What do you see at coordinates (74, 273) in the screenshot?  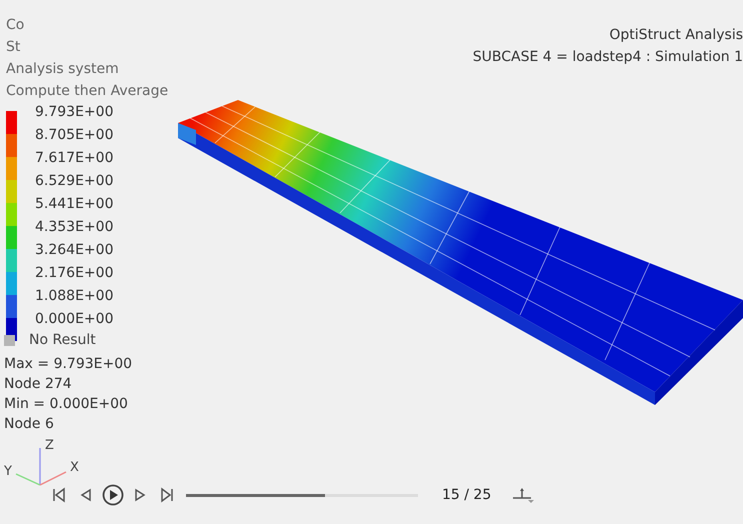 I see `legend-value: 2.176E+00` at bounding box center [74, 273].